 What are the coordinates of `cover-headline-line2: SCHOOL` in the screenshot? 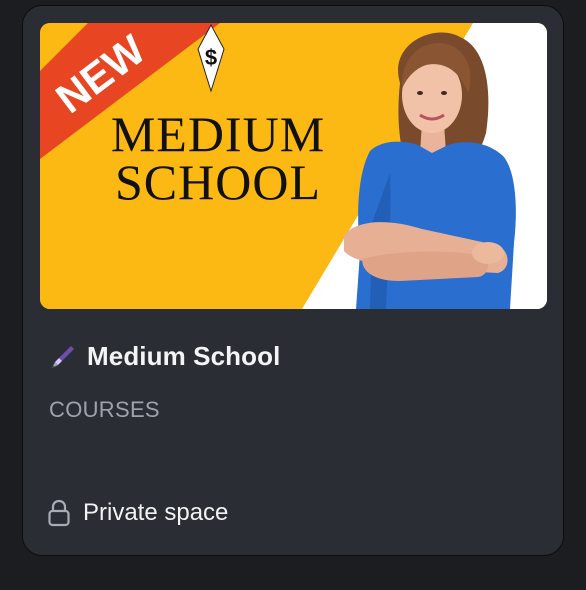 It's located at (218, 182).